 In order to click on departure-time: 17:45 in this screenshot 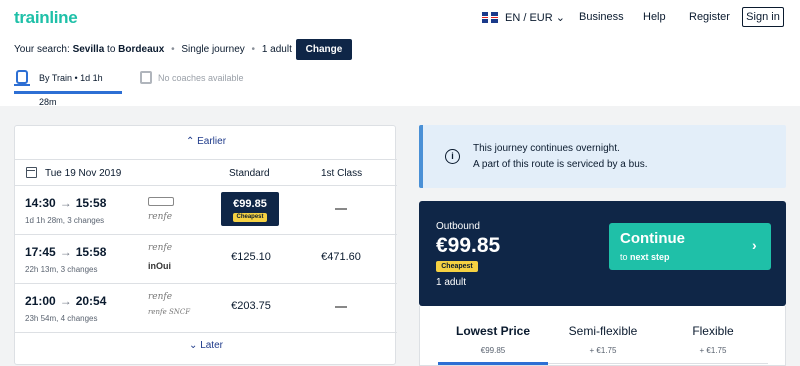, I will do `click(40, 252)`.